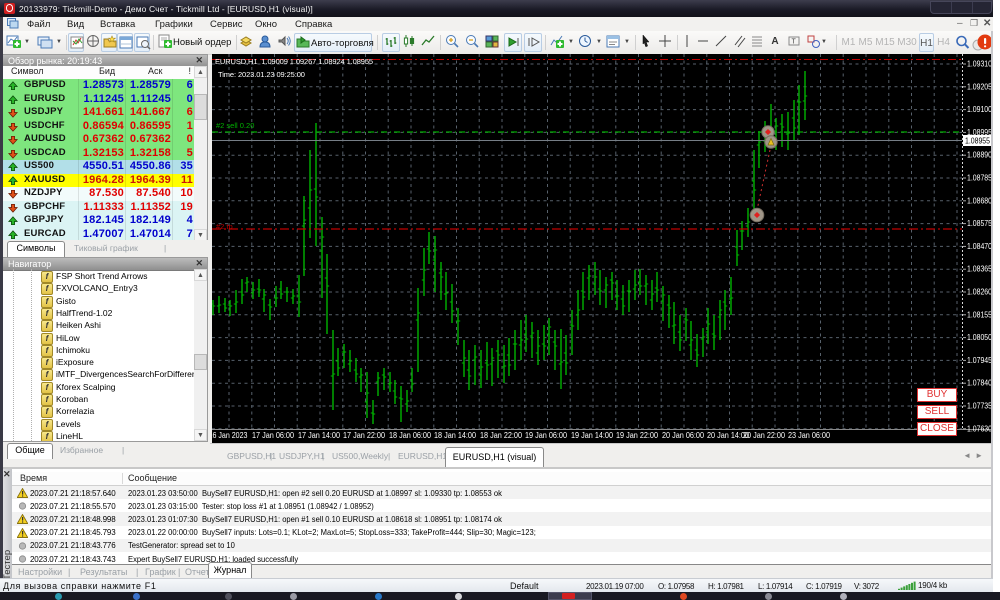  Describe the element at coordinates (979, 292) in the screenshot. I see `svg-text: 1.08260` at that location.